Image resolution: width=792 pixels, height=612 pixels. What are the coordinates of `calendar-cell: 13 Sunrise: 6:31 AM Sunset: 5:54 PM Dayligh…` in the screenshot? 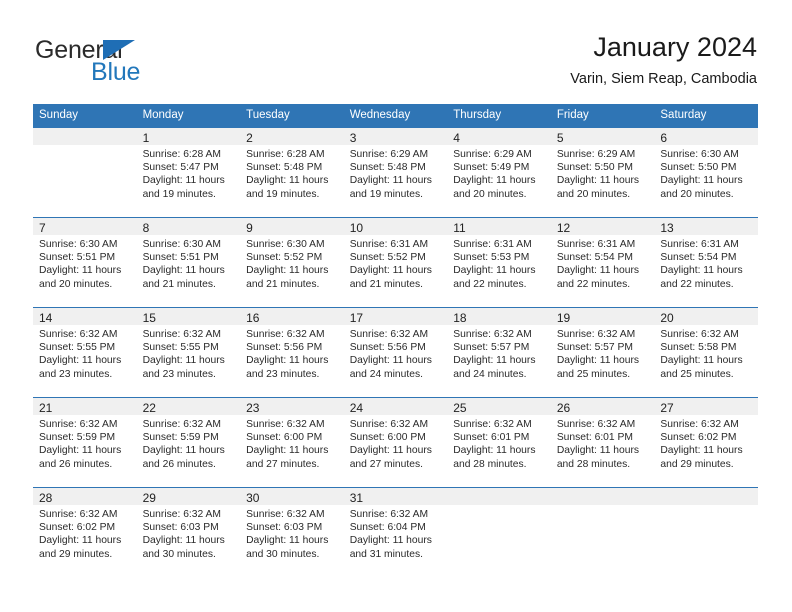 It's located at (706, 262).